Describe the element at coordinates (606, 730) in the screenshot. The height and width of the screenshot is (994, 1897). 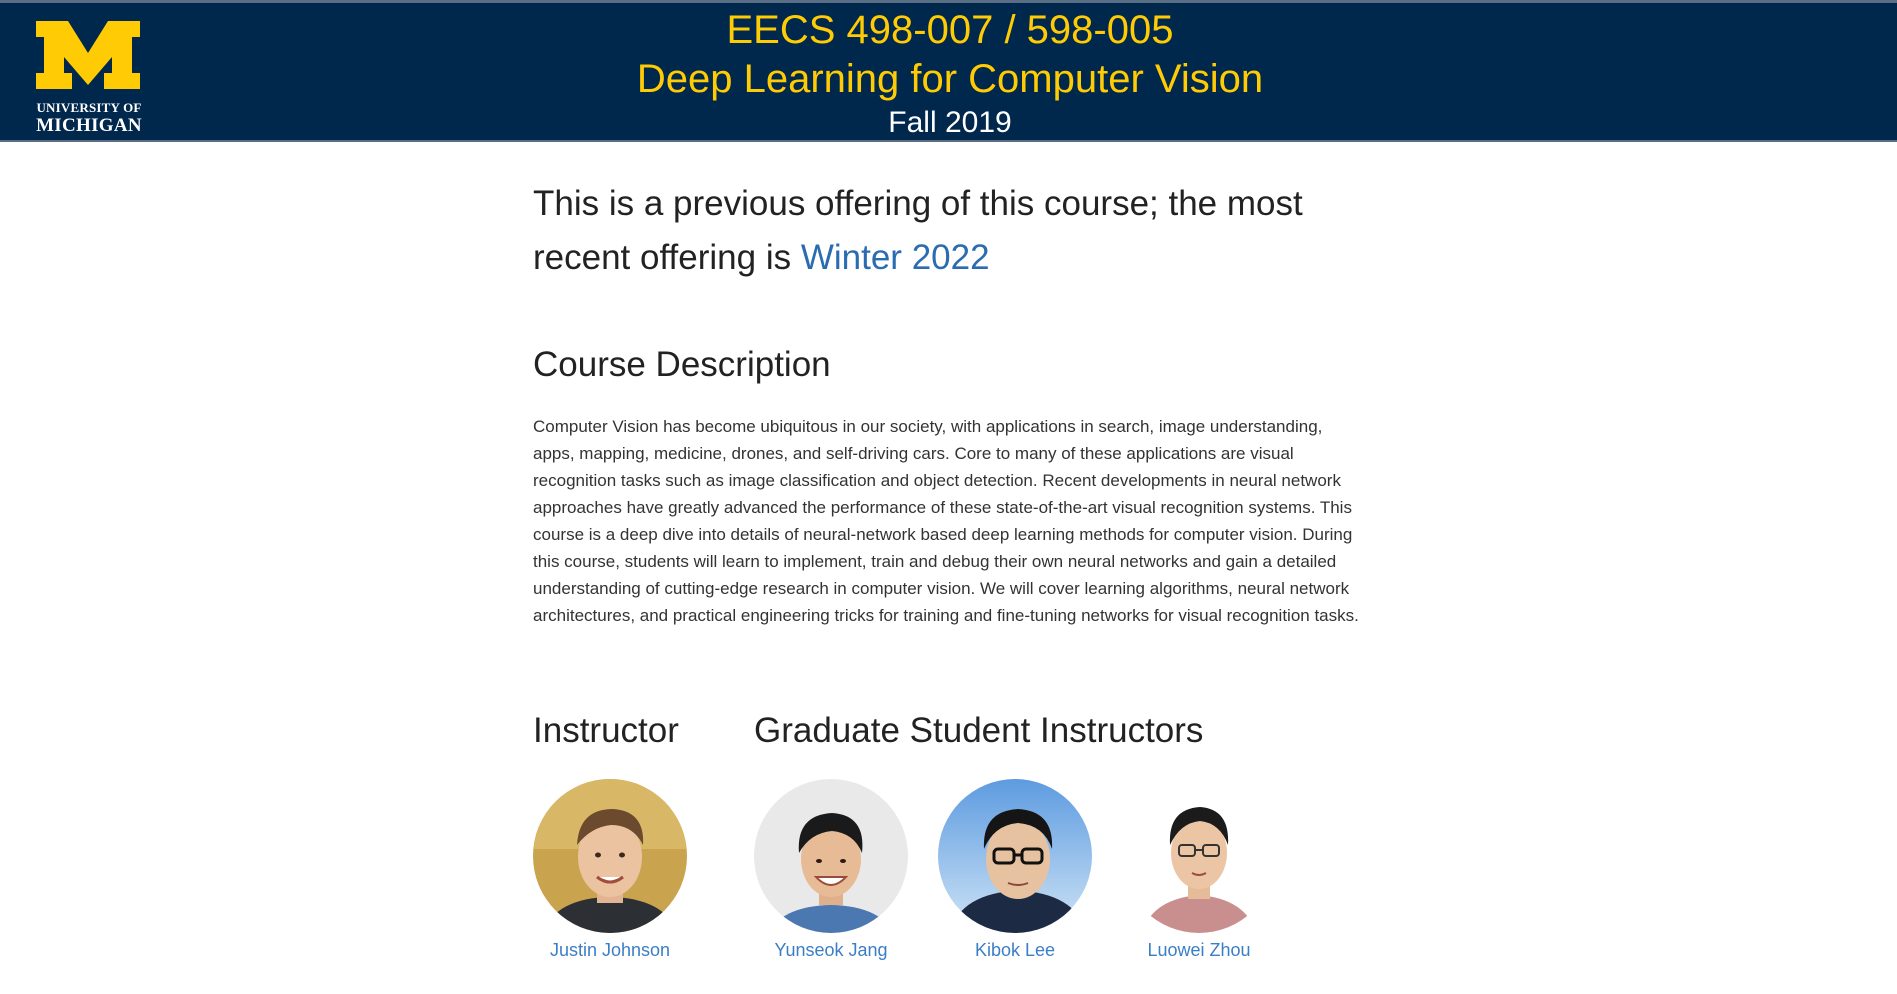
I see `instructor-heading: Instructor` at that location.